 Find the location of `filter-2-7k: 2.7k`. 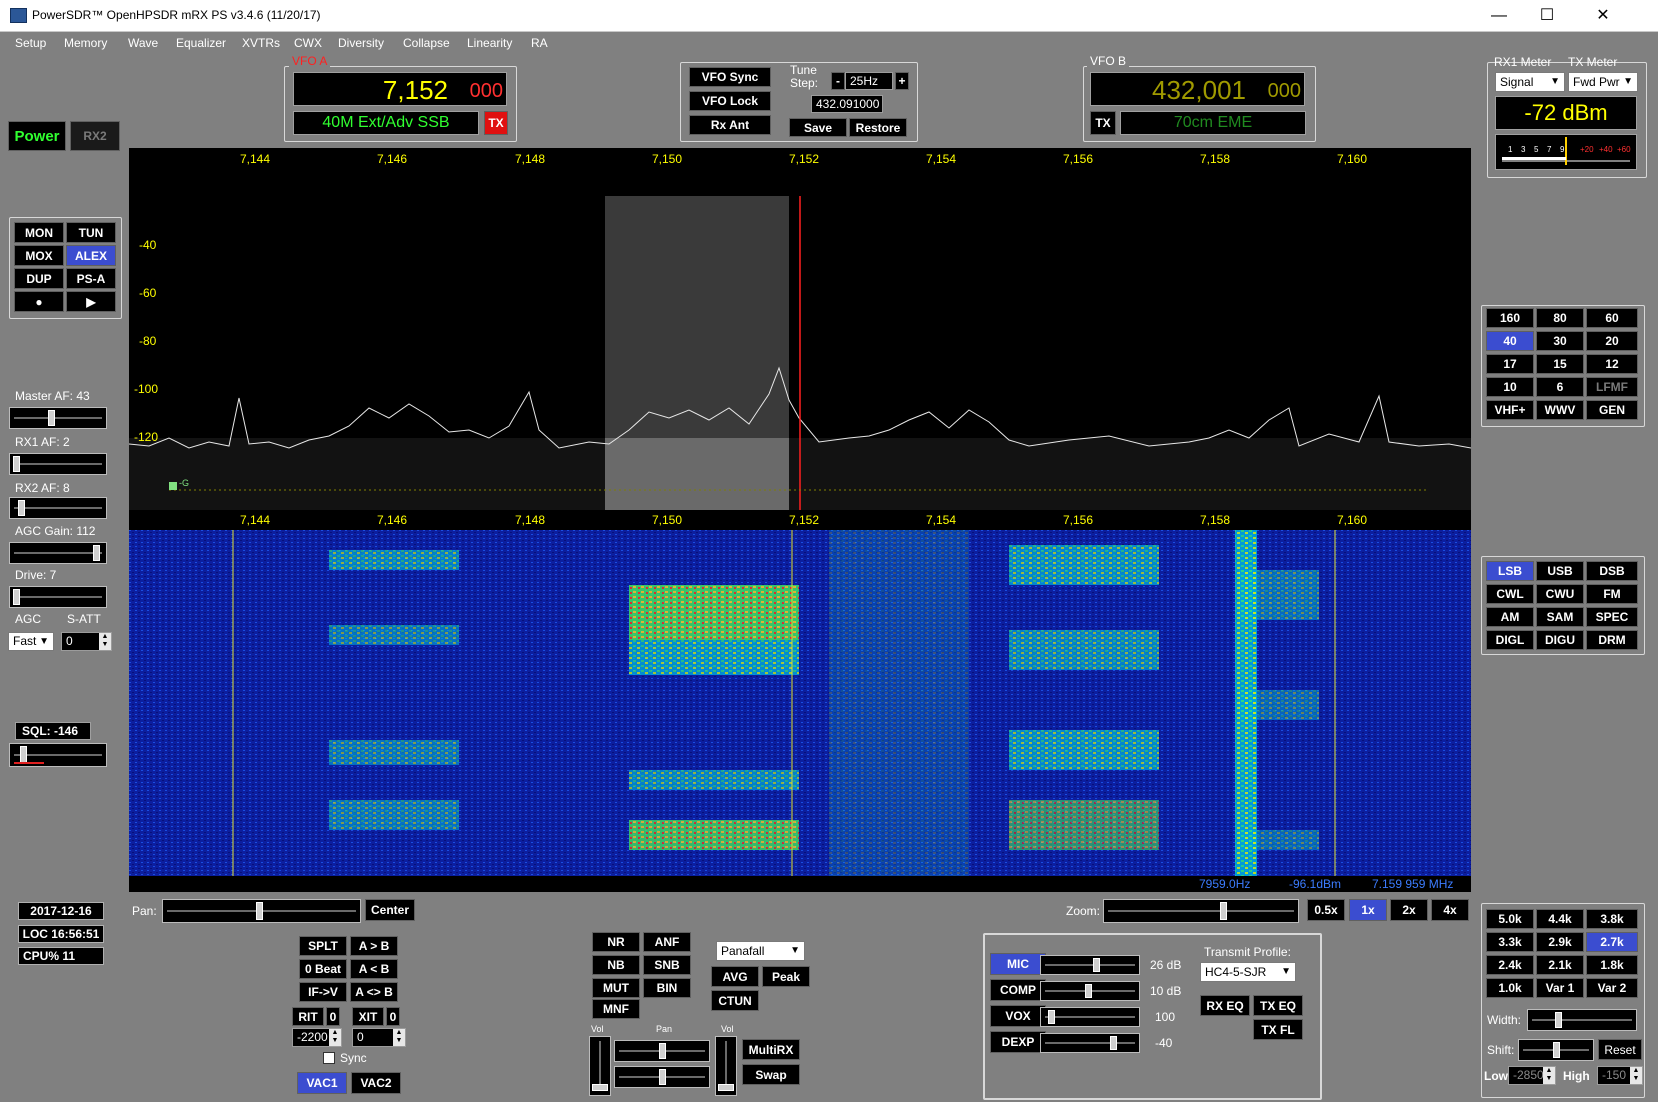

filter-2-7k: 2.7k is located at coordinates (1612, 942).